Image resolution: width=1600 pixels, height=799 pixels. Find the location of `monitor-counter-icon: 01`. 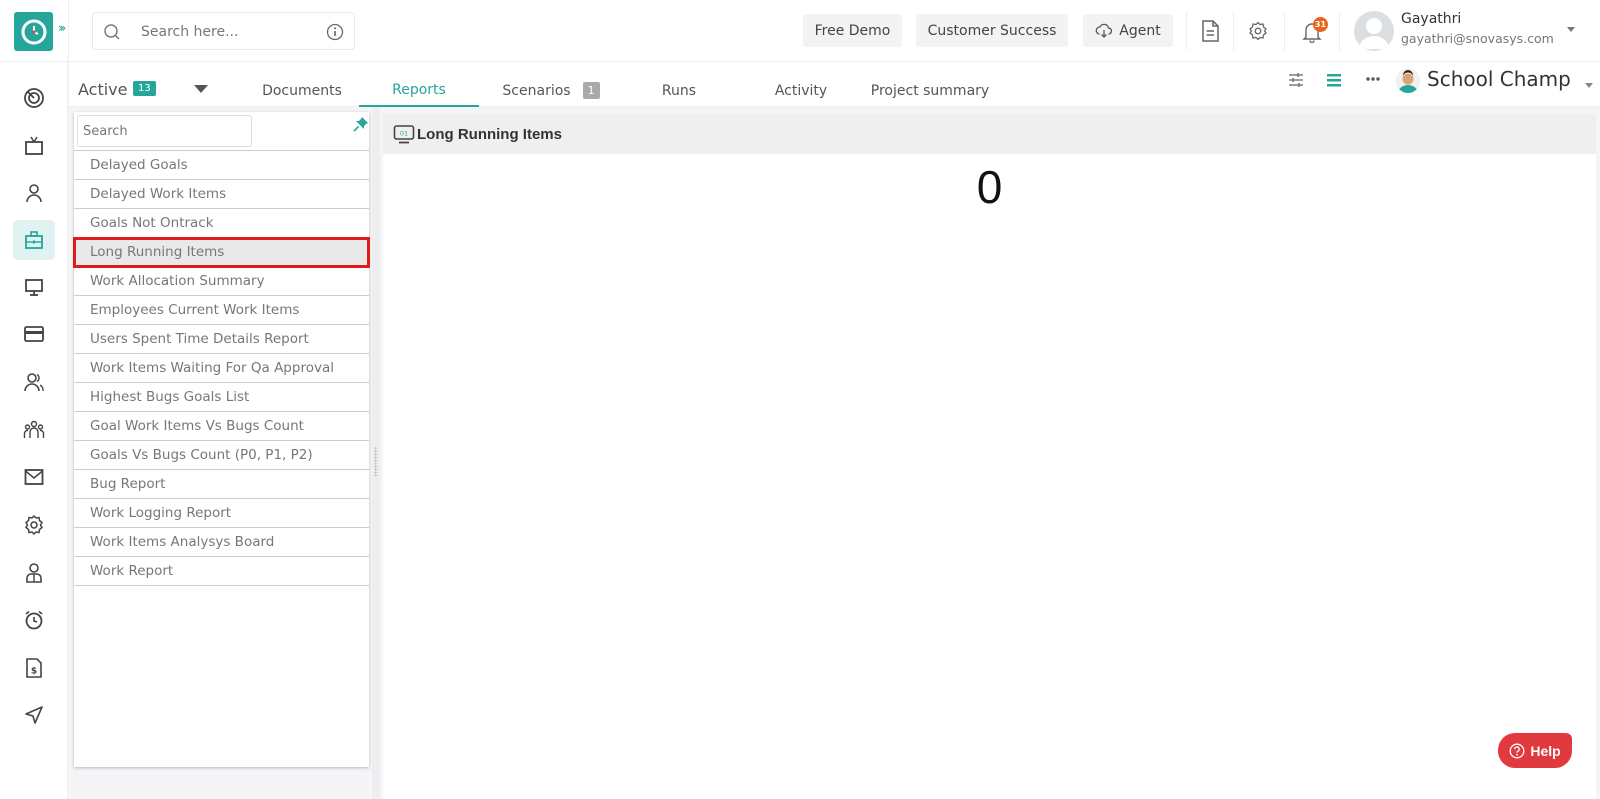

monitor-counter-icon: 01 is located at coordinates (404, 134).